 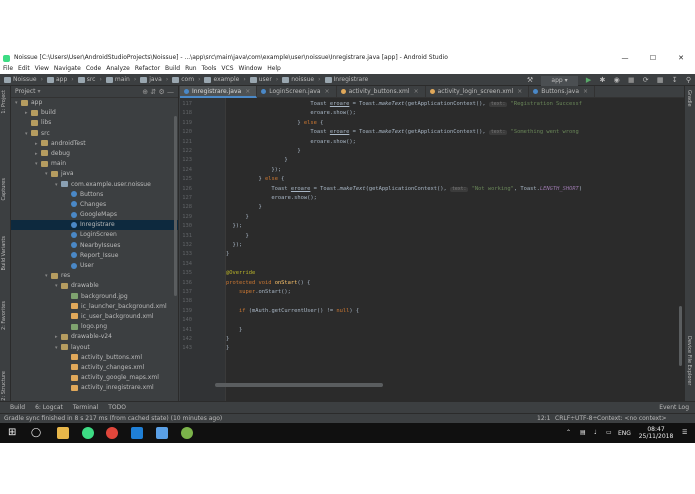 I want to click on breadcrumb-item: noissue ›, so click(x=301, y=80).